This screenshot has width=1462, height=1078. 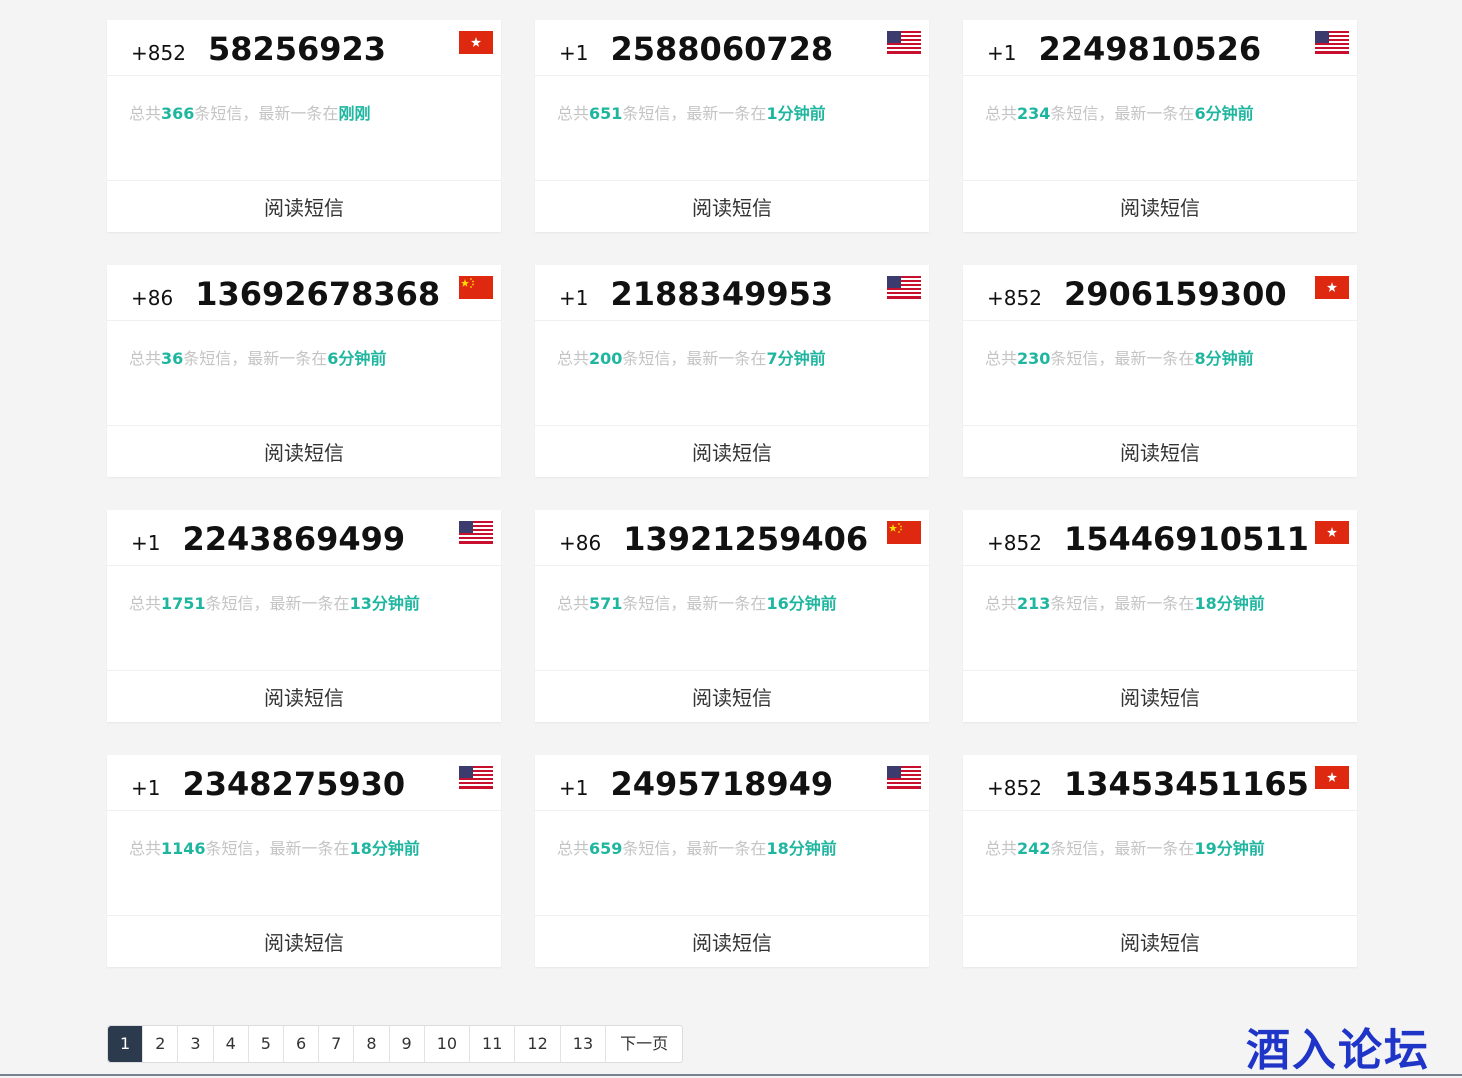 I want to click on phone-card: +852 58256923 总共366条短信，最新一条在刚刚 阅读短信, so click(x=304, y=126).